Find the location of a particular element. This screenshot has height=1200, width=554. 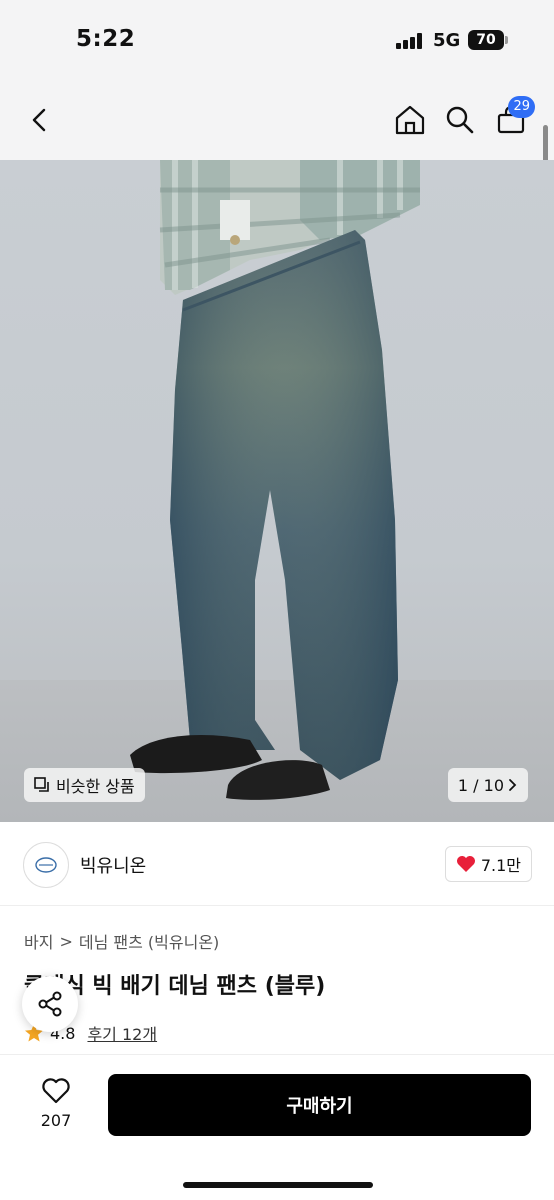

chevron-left-icon is located at coordinates (39, 120).